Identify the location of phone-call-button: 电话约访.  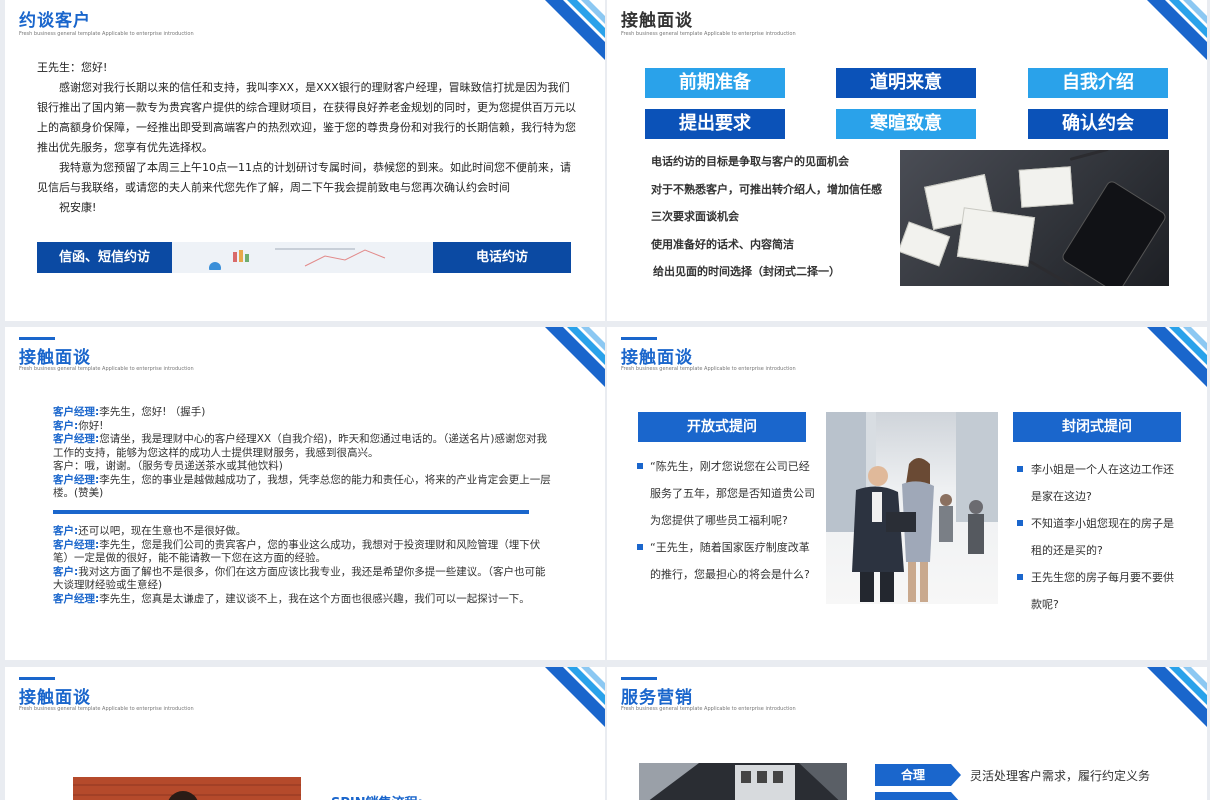
(502, 257).